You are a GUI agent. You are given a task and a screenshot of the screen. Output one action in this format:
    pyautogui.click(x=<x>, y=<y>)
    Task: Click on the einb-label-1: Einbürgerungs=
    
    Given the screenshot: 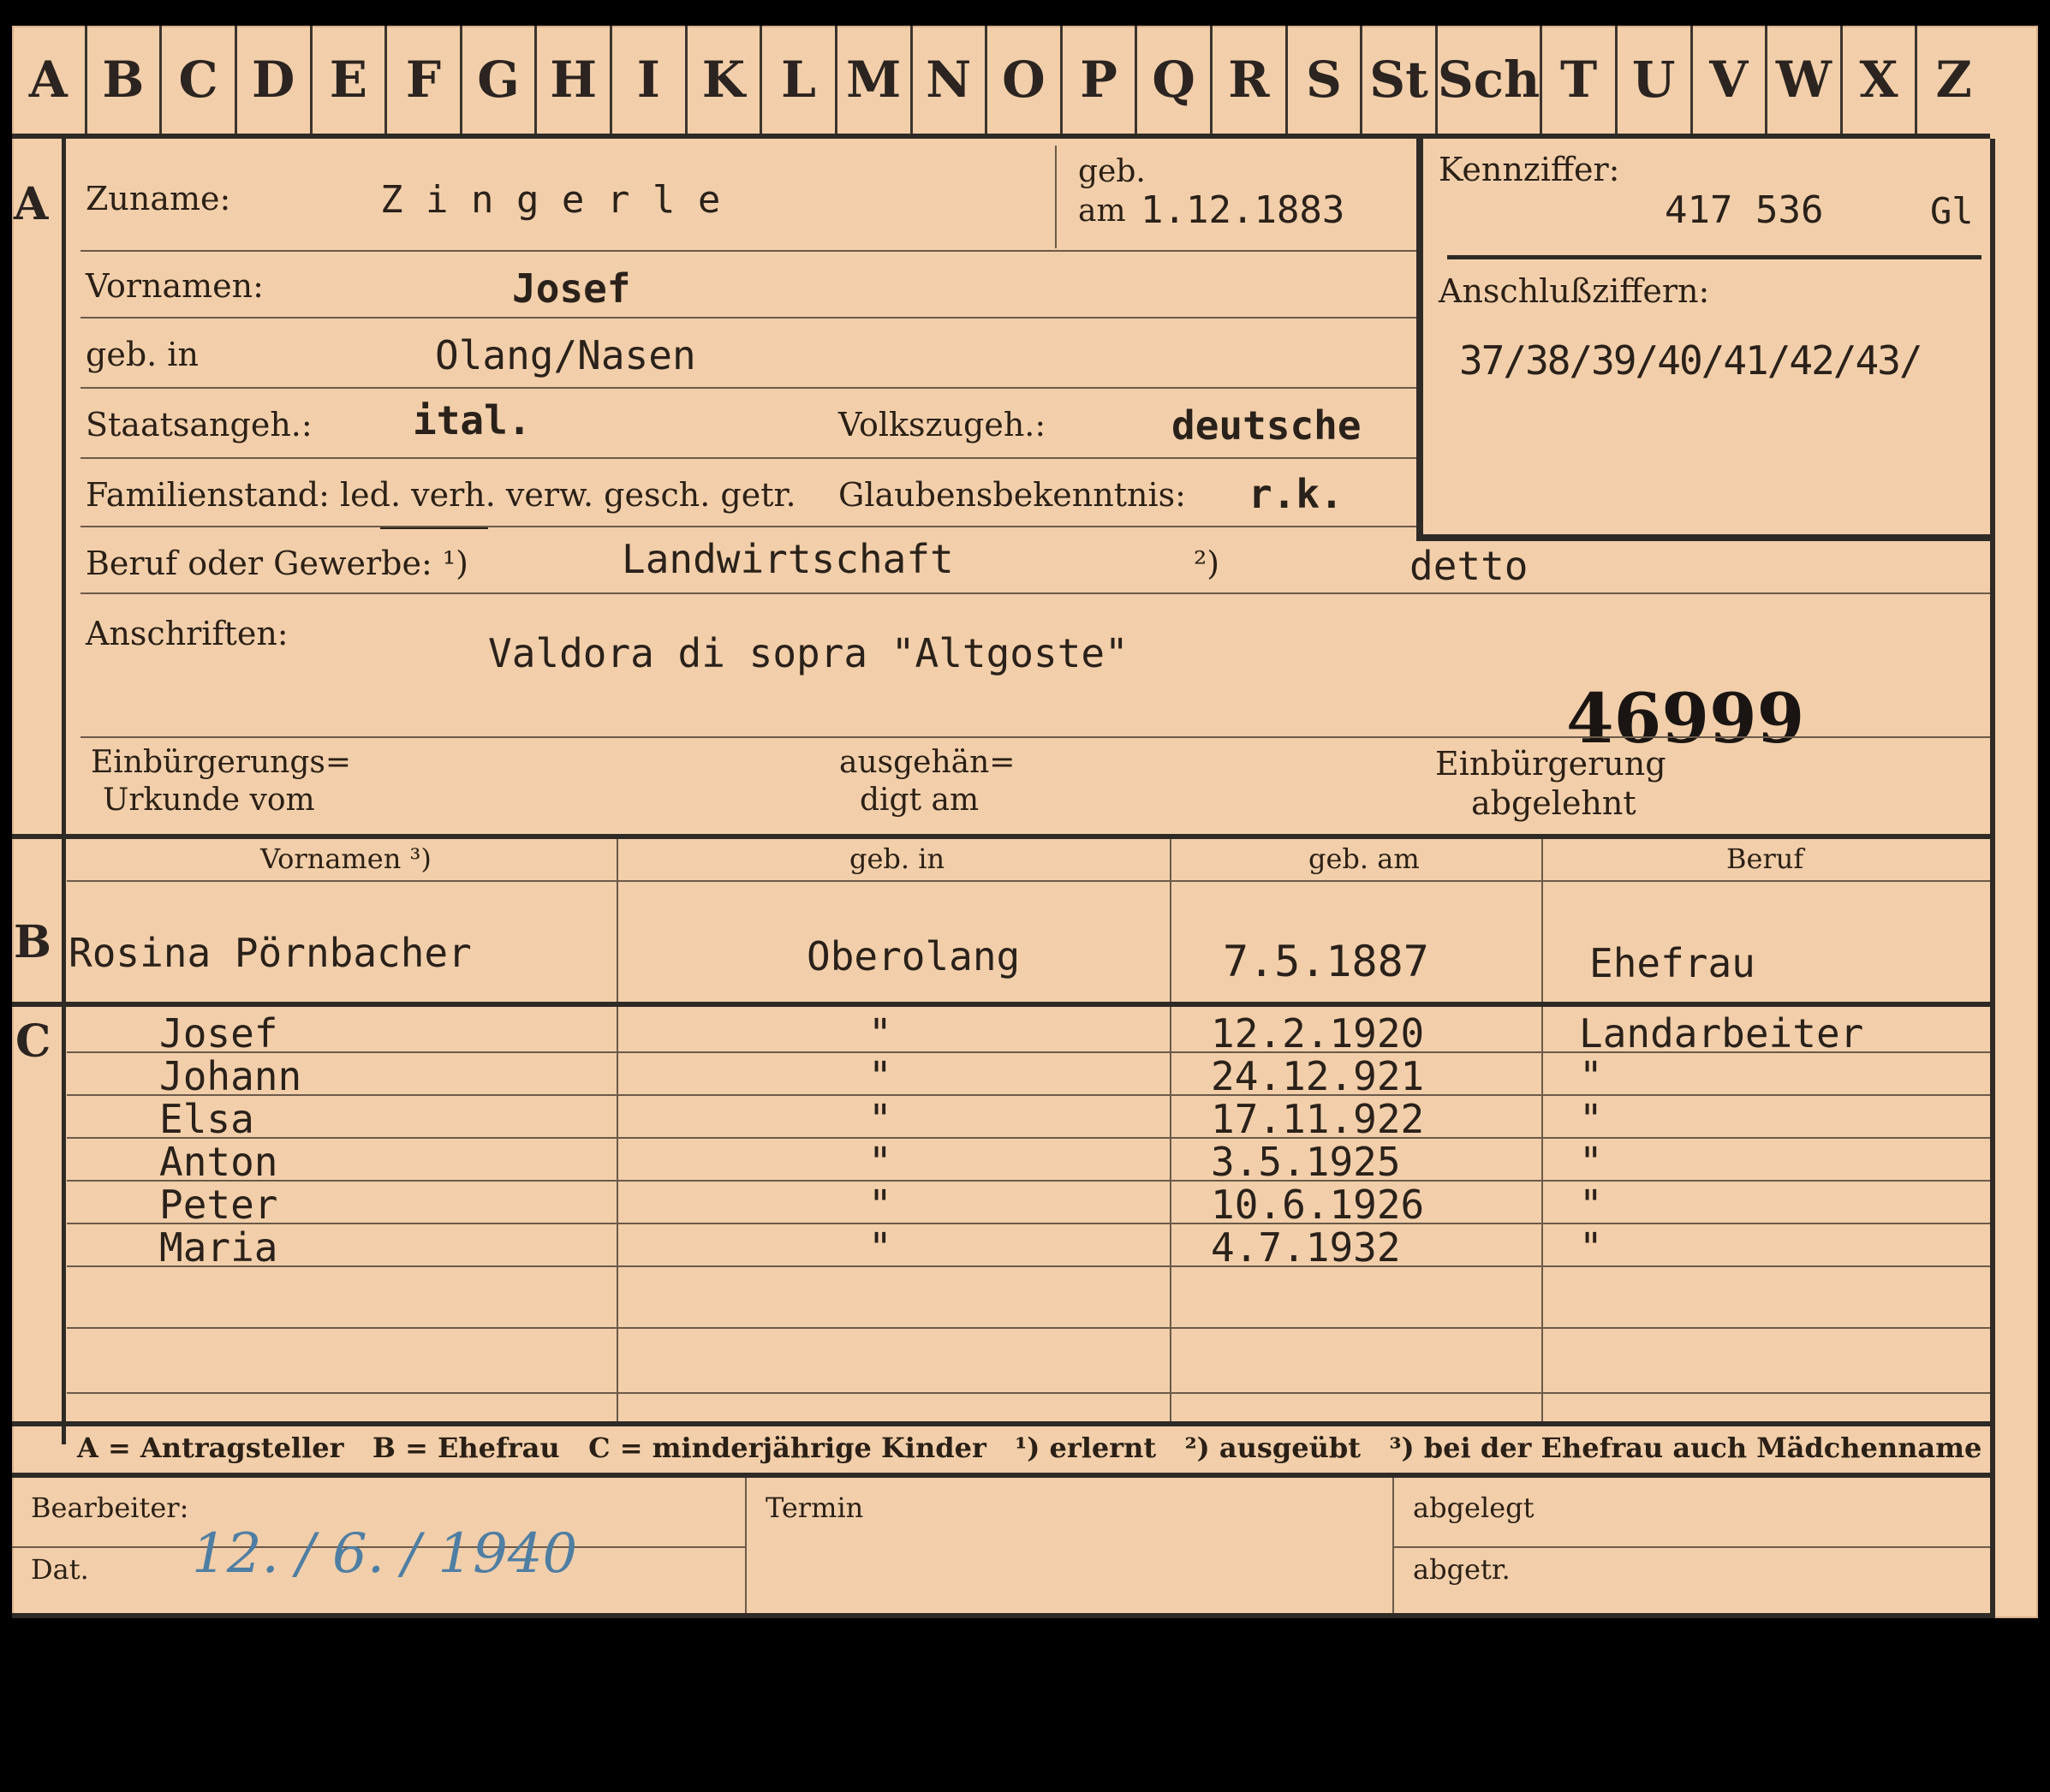 What is the action you would take?
    pyautogui.click(x=221, y=762)
    